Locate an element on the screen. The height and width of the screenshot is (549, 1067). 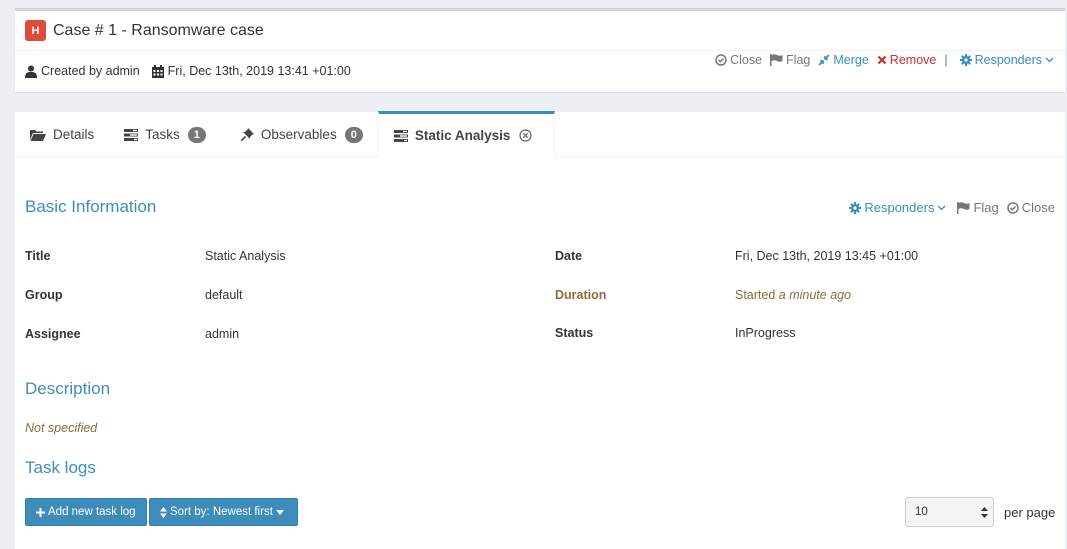
tab-static-analysis: Static Analysis is located at coordinates (466, 134).